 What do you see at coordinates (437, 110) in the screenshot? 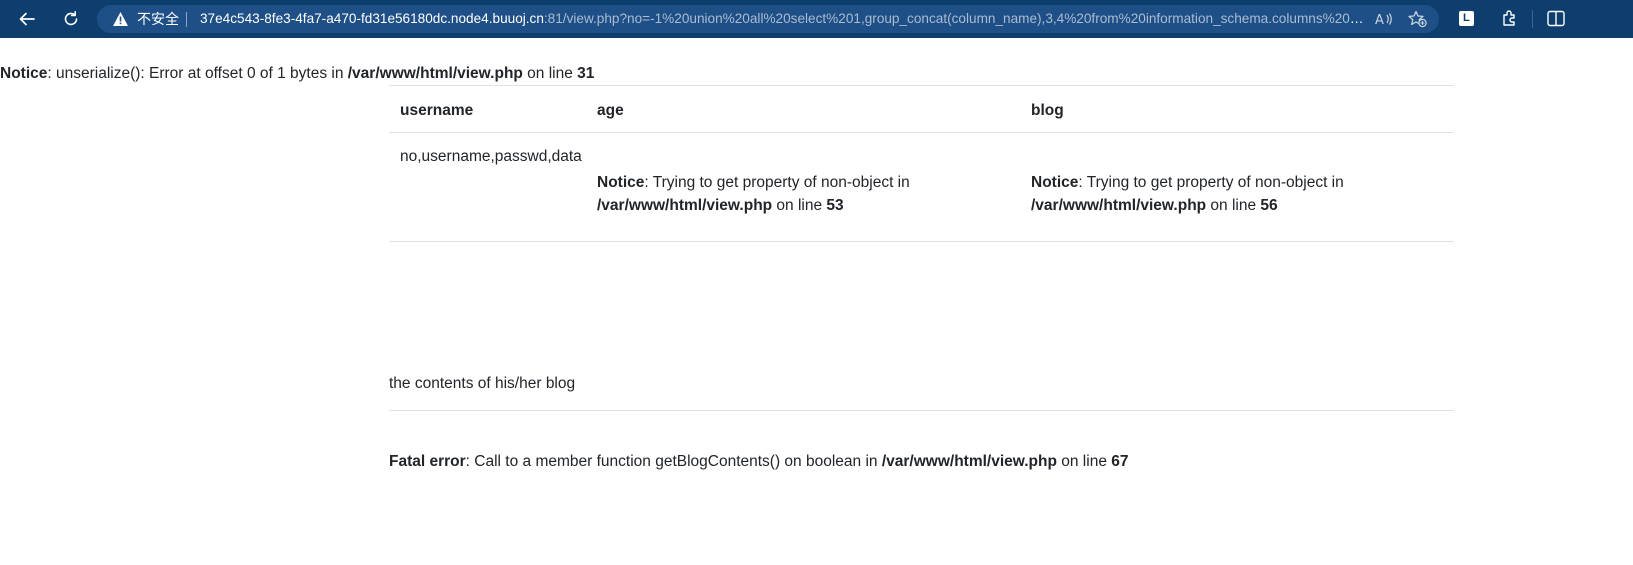
I see `header-username: username` at bounding box center [437, 110].